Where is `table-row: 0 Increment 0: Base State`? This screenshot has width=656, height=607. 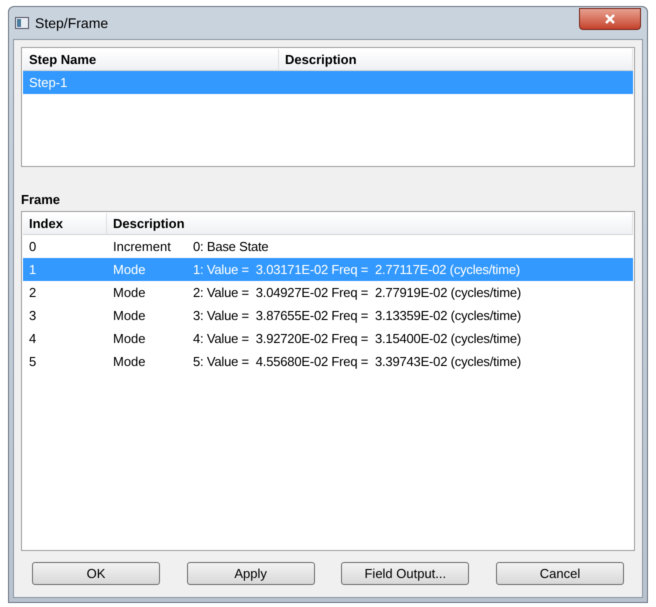
table-row: 0 Increment 0: Base State is located at coordinates (328, 246).